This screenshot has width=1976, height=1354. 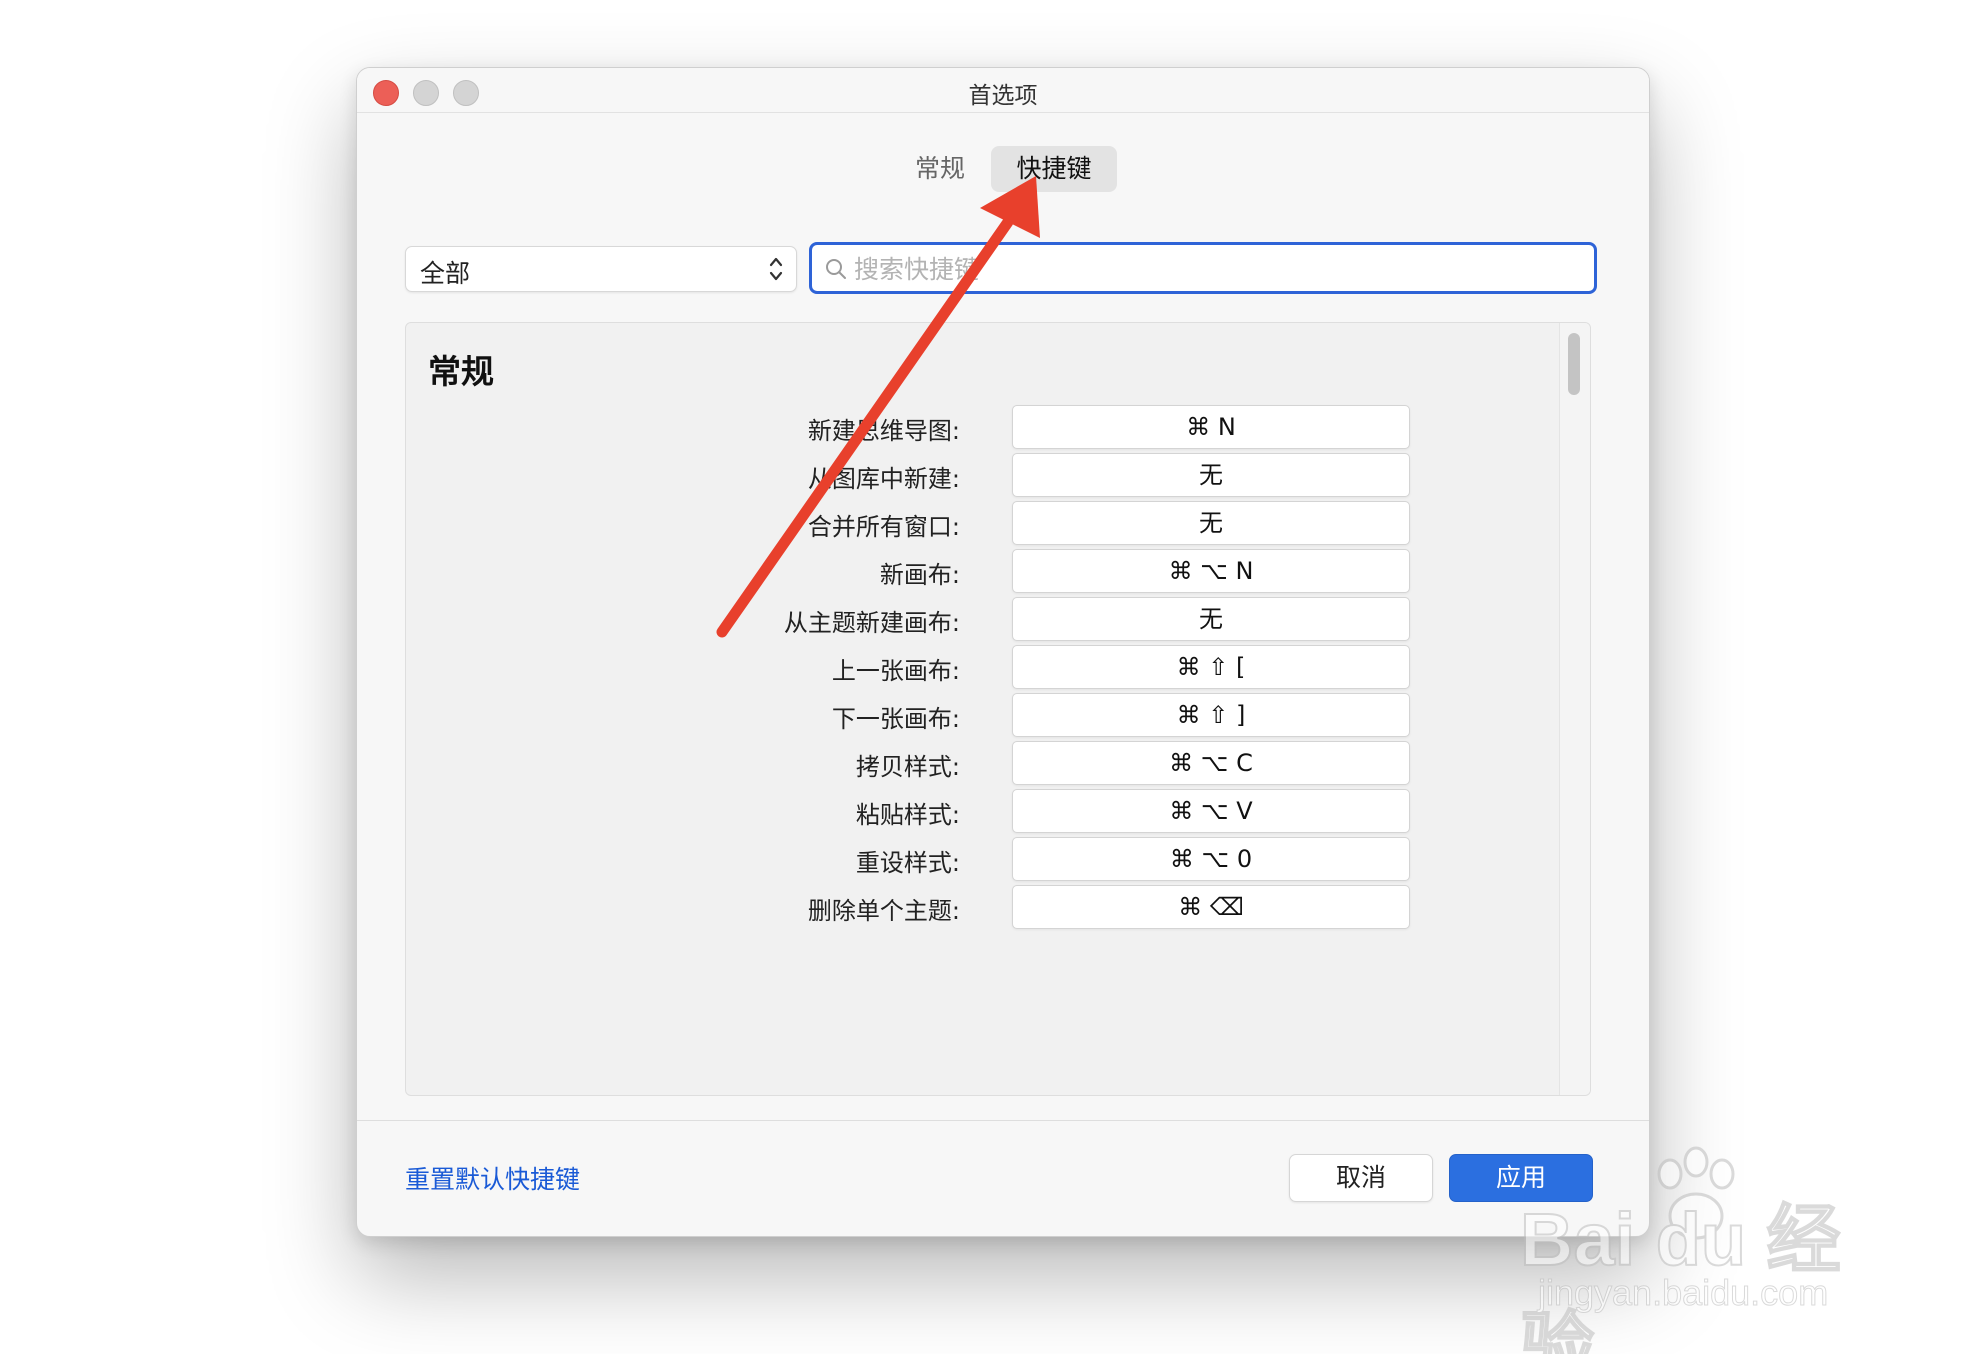 I want to click on shortcut-key-field: ⌘ ⌥ N, so click(x=1211, y=571).